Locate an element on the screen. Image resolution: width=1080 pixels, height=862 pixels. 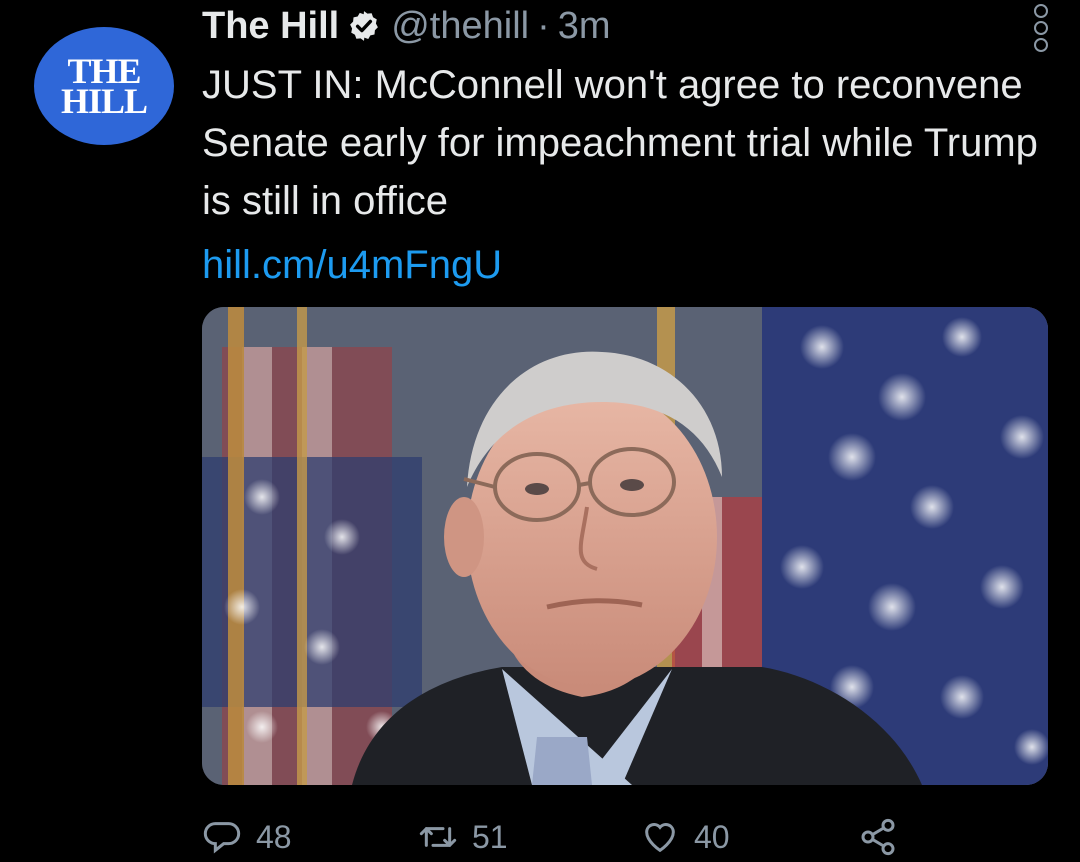
retweet-button: 51 is located at coordinates (463, 837).